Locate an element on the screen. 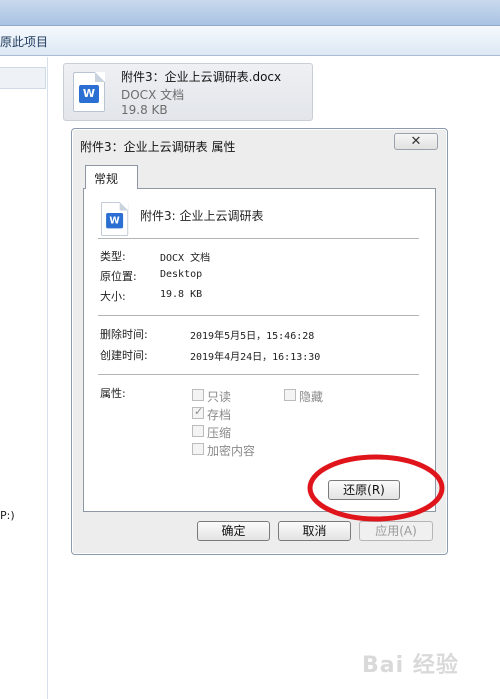  apply-button: 应用(A) is located at coordinates (396, 531).